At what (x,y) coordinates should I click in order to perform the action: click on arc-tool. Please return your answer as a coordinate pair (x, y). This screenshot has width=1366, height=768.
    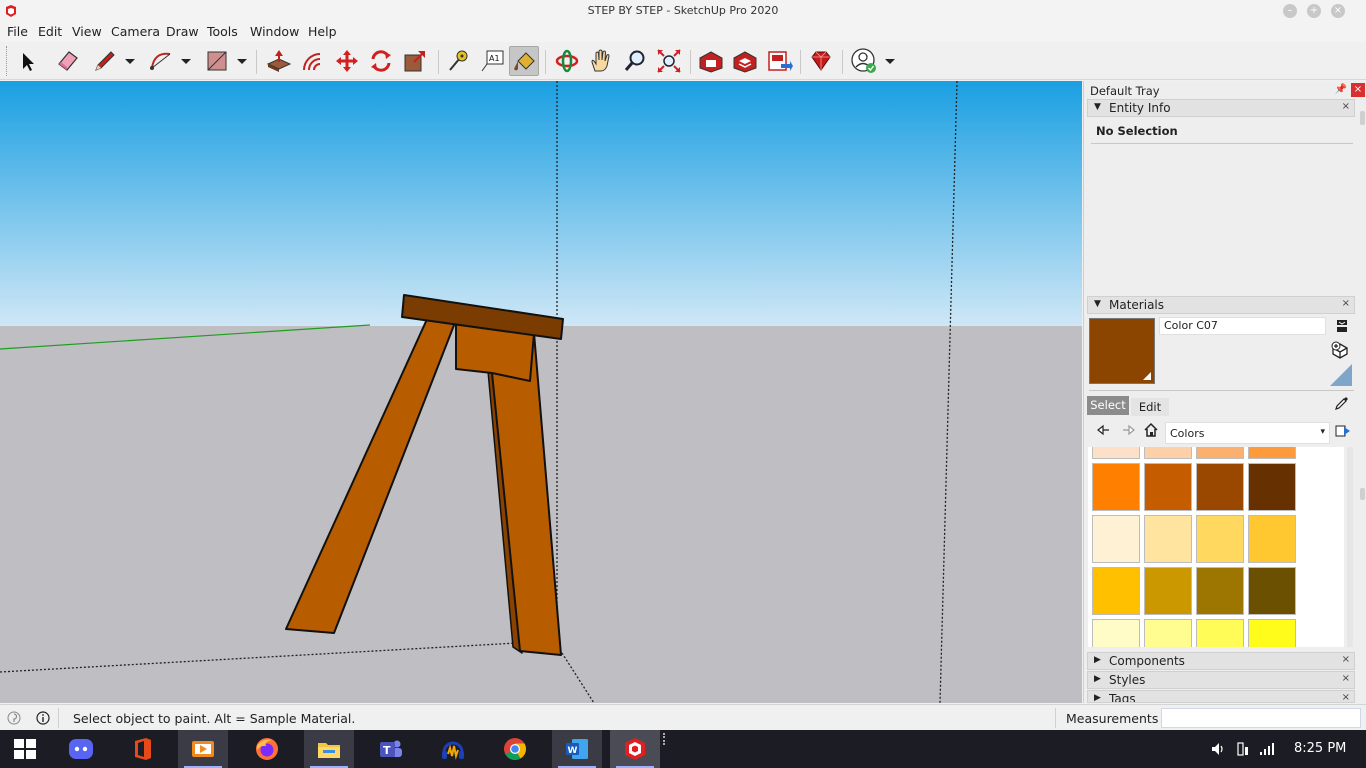
    Looking at the image, I should click on (161, 61).